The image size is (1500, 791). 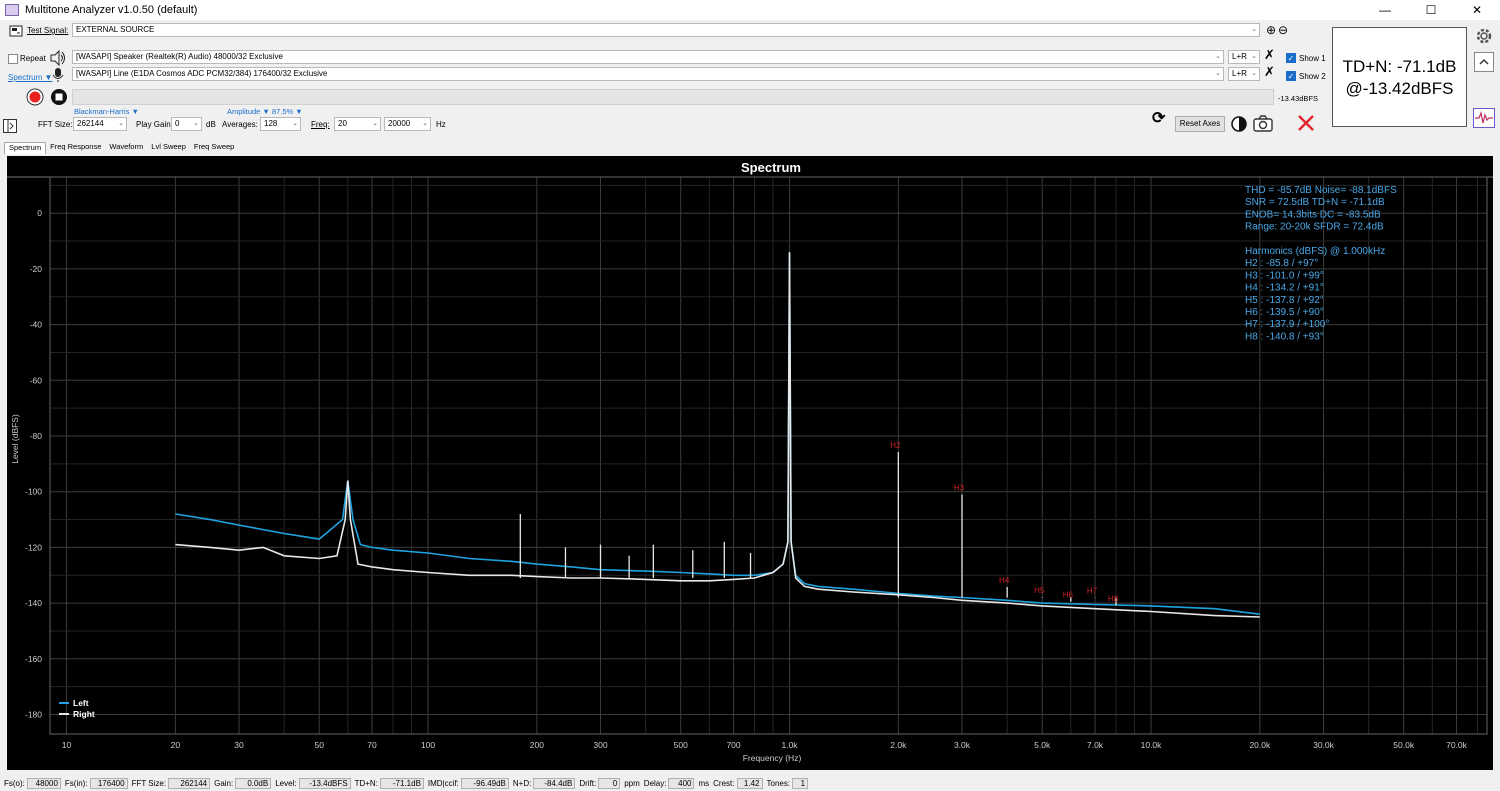 What do you see at coordinates (108, 783) in the screenshot?
I see `fs-in-value: 176400` at bounding box center [108, 783].